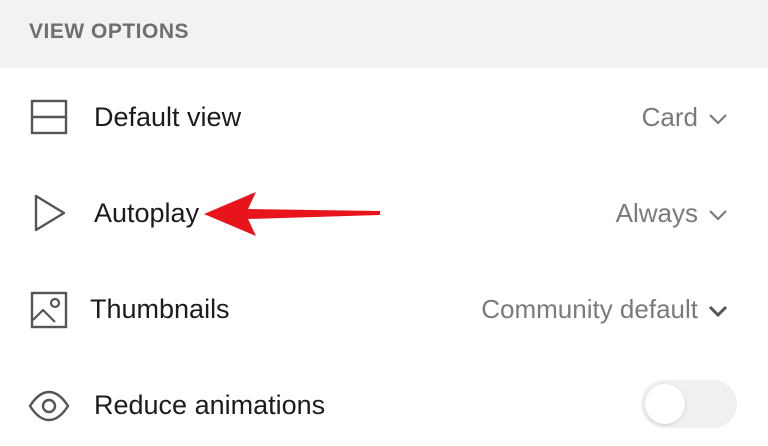 The height and width of the screenshot is (446, 768). What do you see at coordinates (109, 31) in the screenshot?
I see `section-title: VIEW OPTIONS` at bounding box center [109, 31].